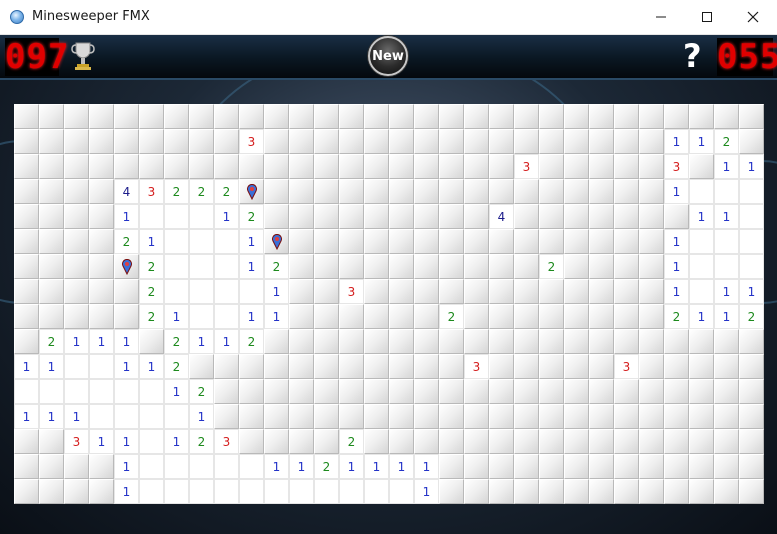 The width and height of the screenshot is (777, 534). I want to click on question-mark-icon: ?, so click(692, 56).